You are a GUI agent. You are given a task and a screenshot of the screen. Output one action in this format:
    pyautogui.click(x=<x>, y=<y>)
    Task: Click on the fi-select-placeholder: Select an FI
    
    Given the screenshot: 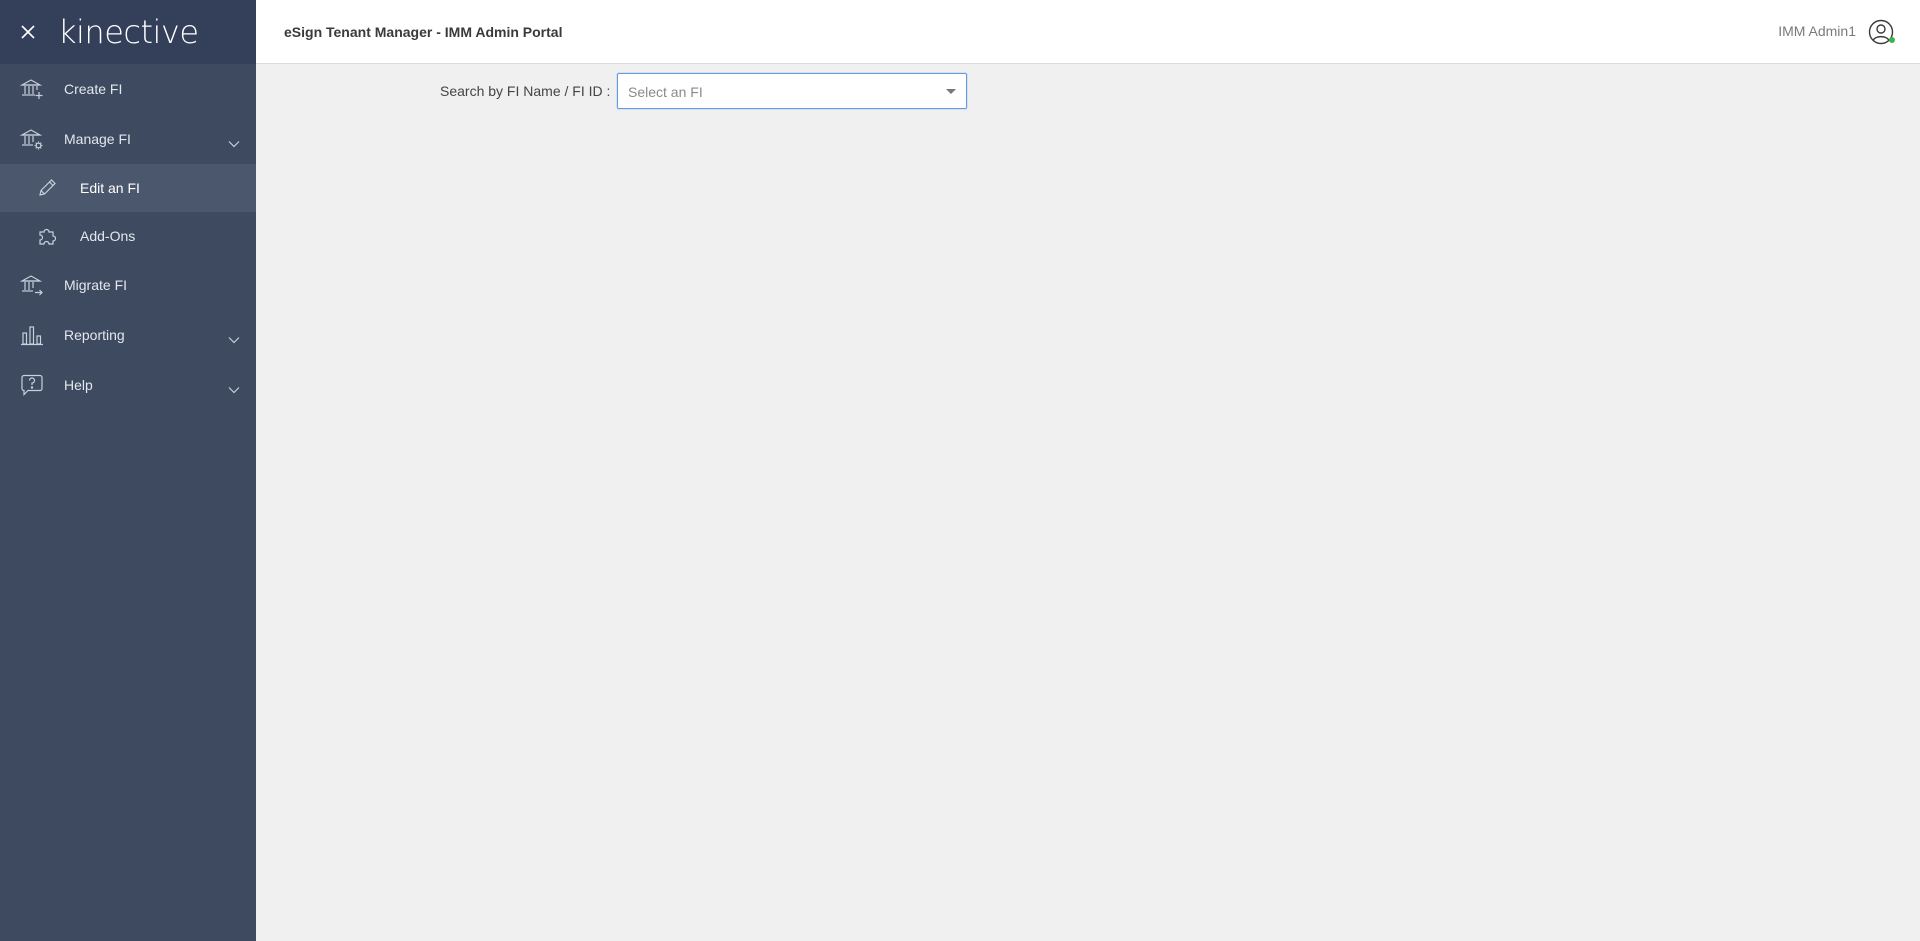 What is the action you would take?
    pyautogui.click(x=665, y=92)
    